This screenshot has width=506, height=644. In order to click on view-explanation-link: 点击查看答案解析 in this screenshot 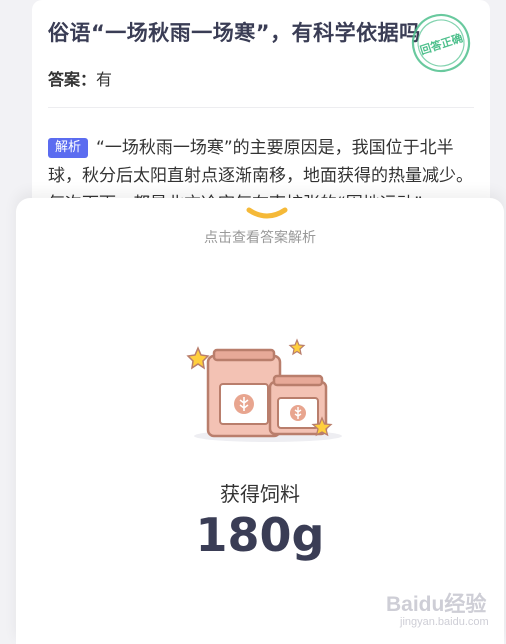, I will do `click(260, 237)`.